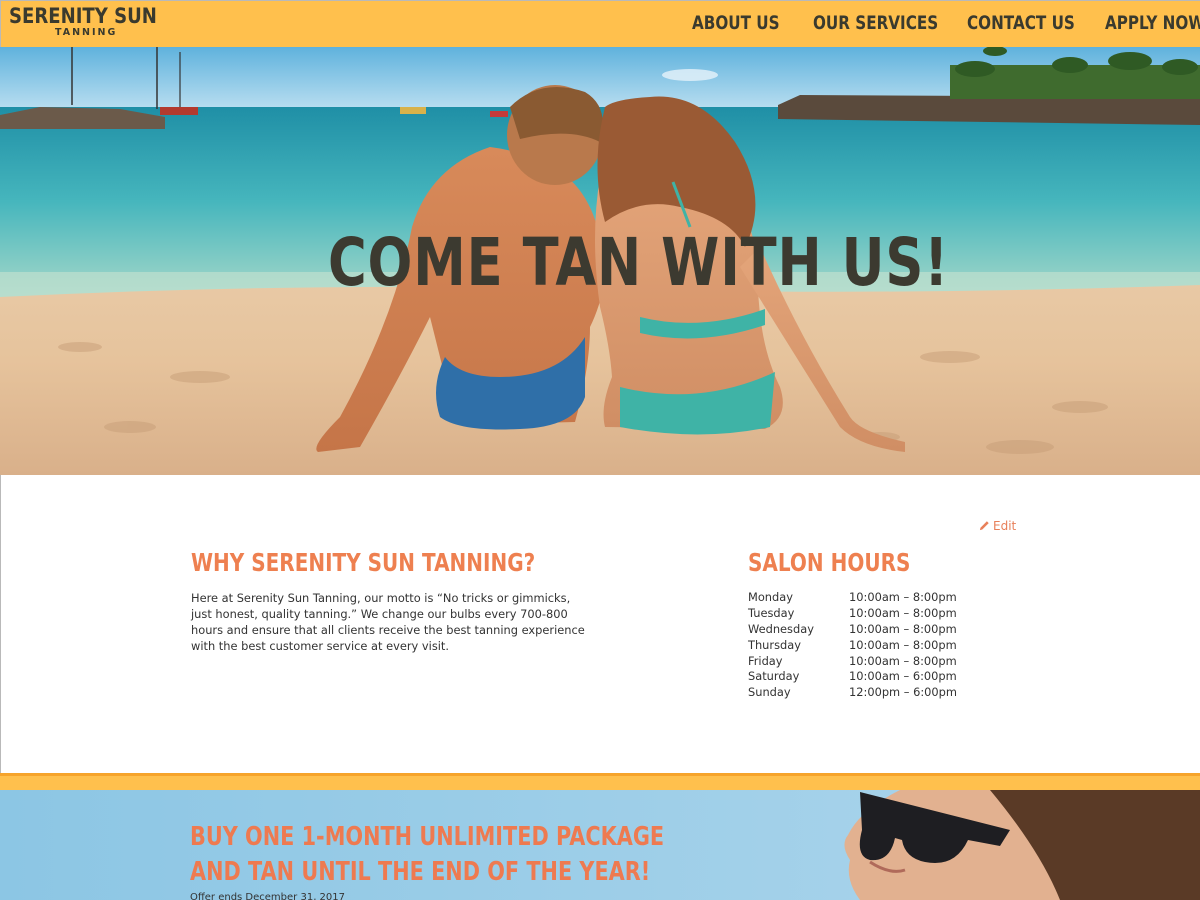  I want to click on hours-row: Friday 10:00am – 8:00pm, so click(852, 662).